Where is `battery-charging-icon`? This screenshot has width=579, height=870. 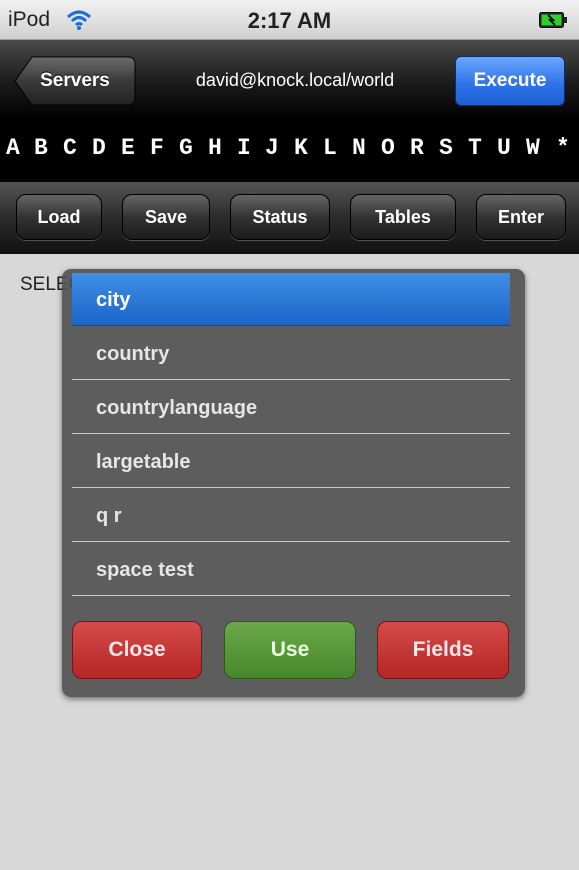 battery-charging-icon is located at coordinates (553, 20).